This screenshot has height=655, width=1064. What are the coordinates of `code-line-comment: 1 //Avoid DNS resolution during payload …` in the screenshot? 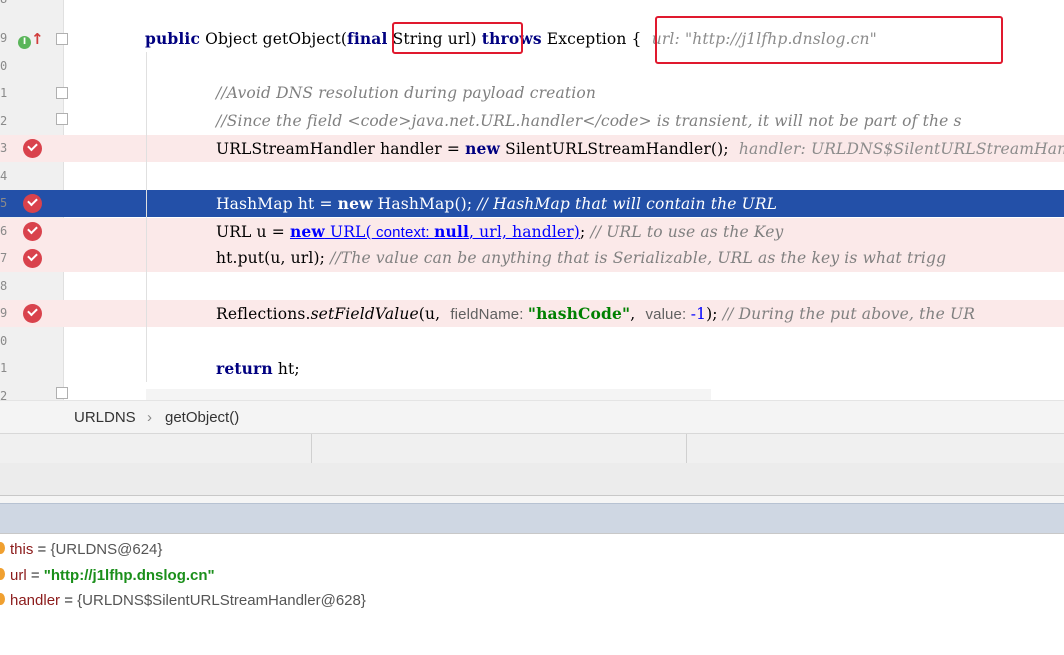 It's located at (532, 93).